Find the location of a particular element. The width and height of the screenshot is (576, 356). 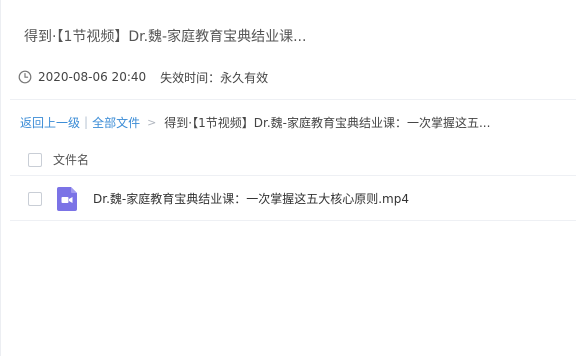

row-checkbox is located at coordinates (35, 198).